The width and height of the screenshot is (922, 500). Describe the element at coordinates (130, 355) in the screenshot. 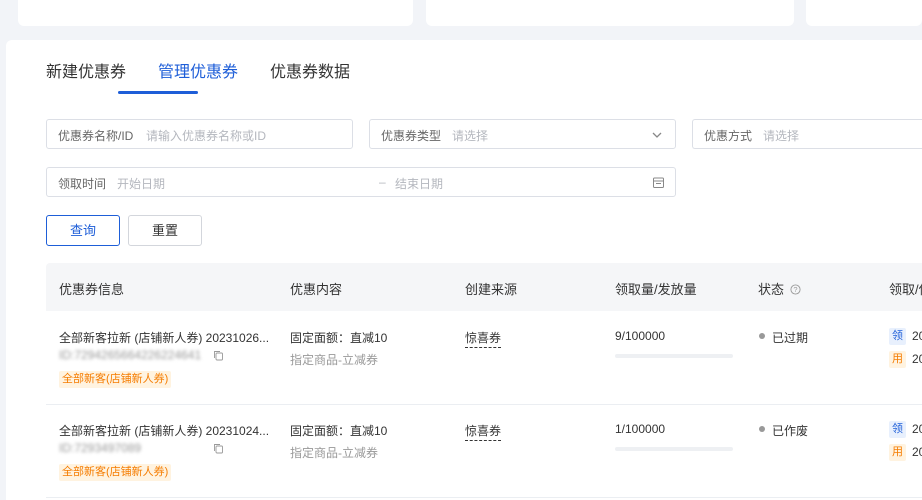

I see `coupon-id: ID:7294265664226224641` at that location.